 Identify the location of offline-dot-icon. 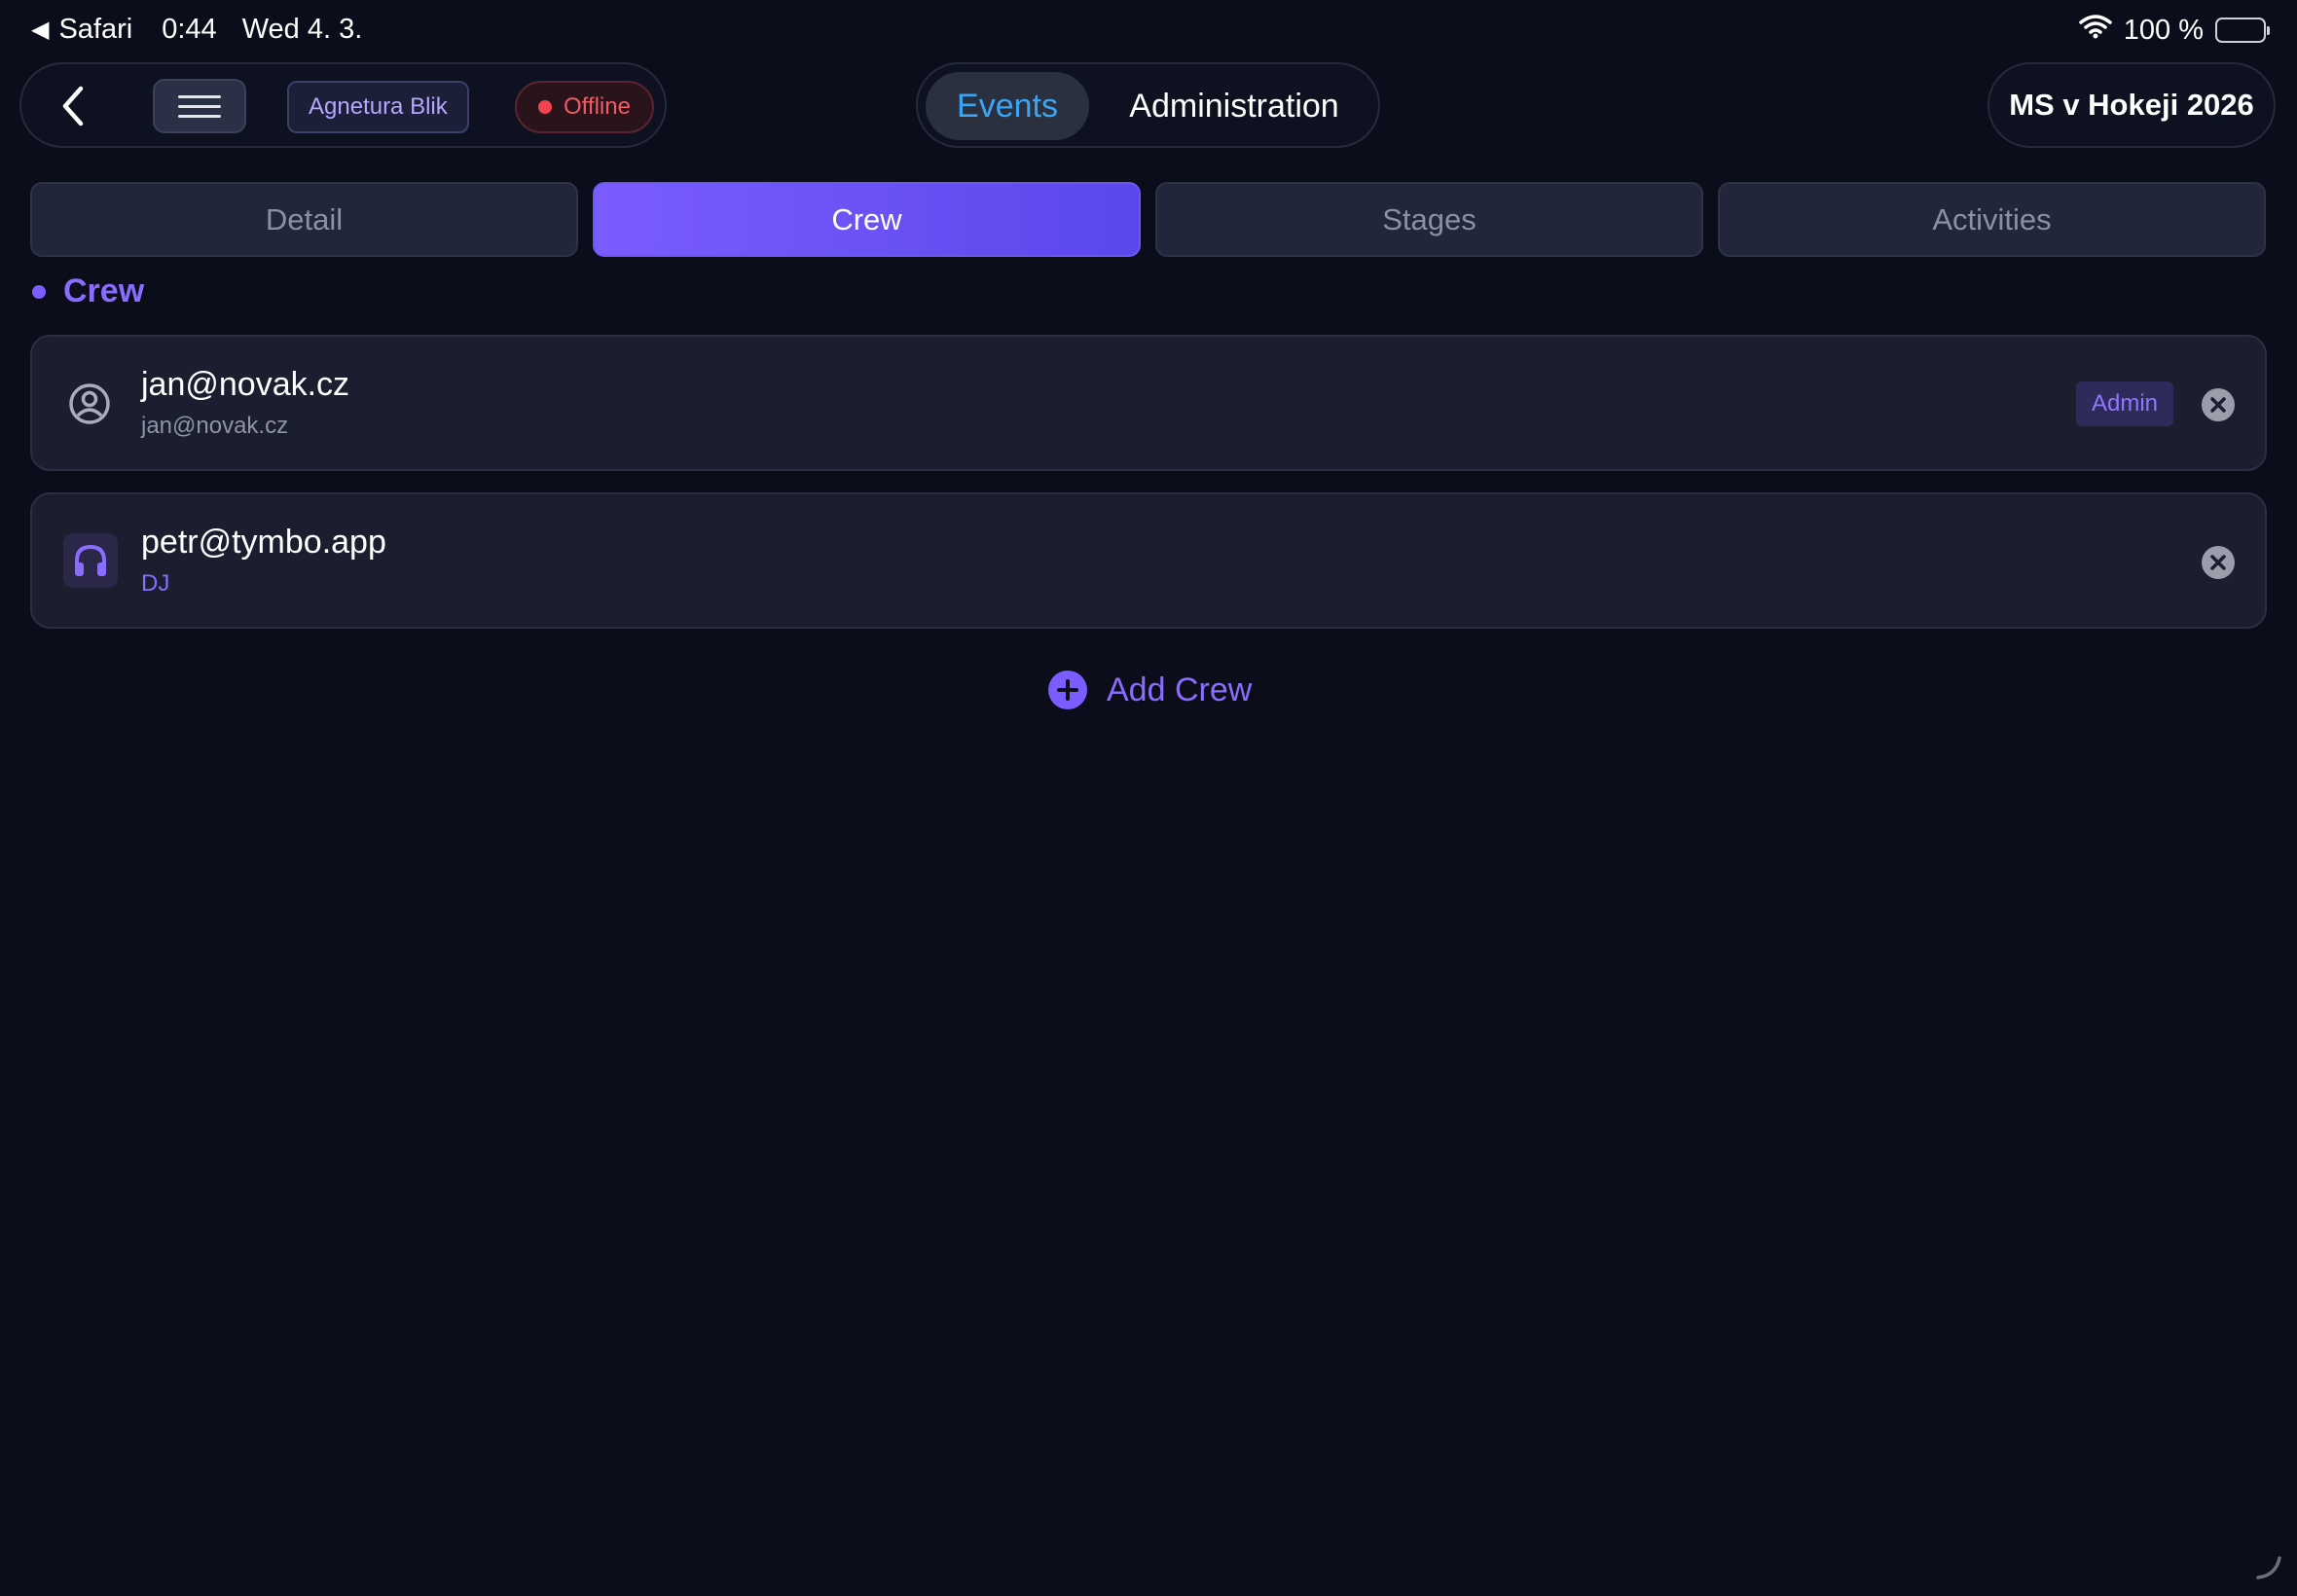
(545, 107).